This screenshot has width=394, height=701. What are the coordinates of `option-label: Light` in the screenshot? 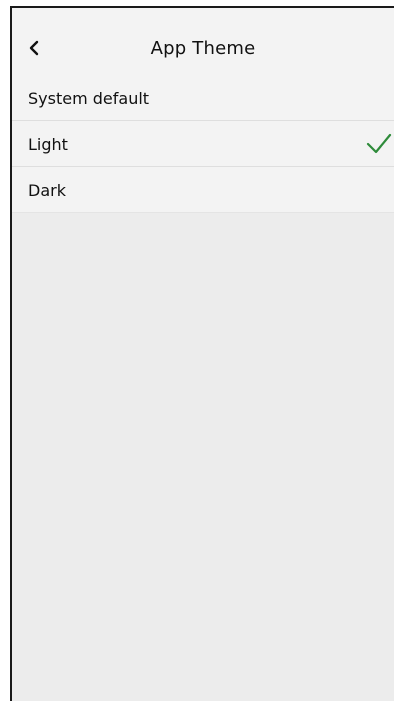 It's located at (48, 144).